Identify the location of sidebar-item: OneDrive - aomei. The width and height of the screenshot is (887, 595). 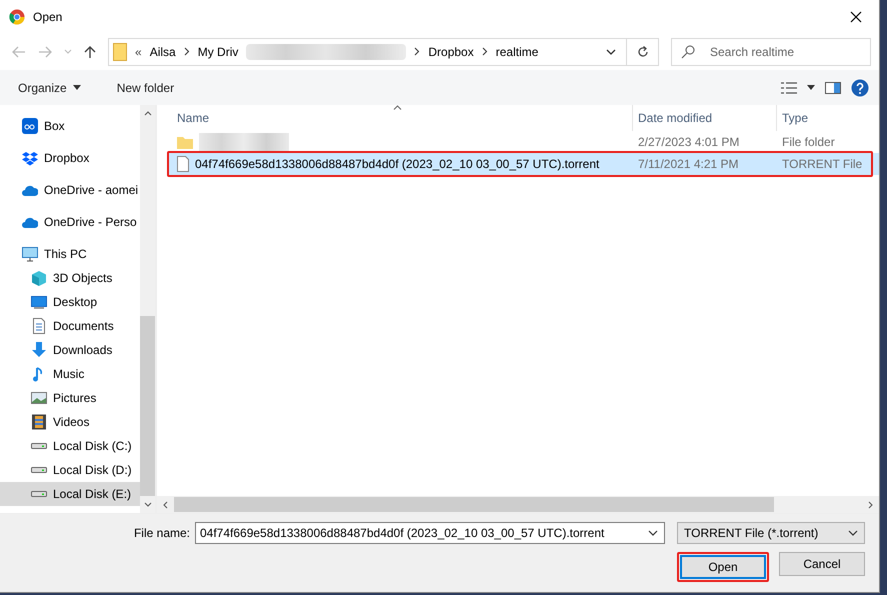
(70, 190).